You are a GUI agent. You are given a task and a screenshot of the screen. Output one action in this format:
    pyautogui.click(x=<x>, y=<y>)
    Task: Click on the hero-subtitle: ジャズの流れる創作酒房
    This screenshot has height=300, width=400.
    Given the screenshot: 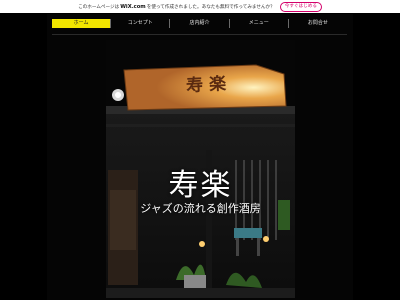 What is the action you would take?
    pyautogui.click(x=200, y=208)
    